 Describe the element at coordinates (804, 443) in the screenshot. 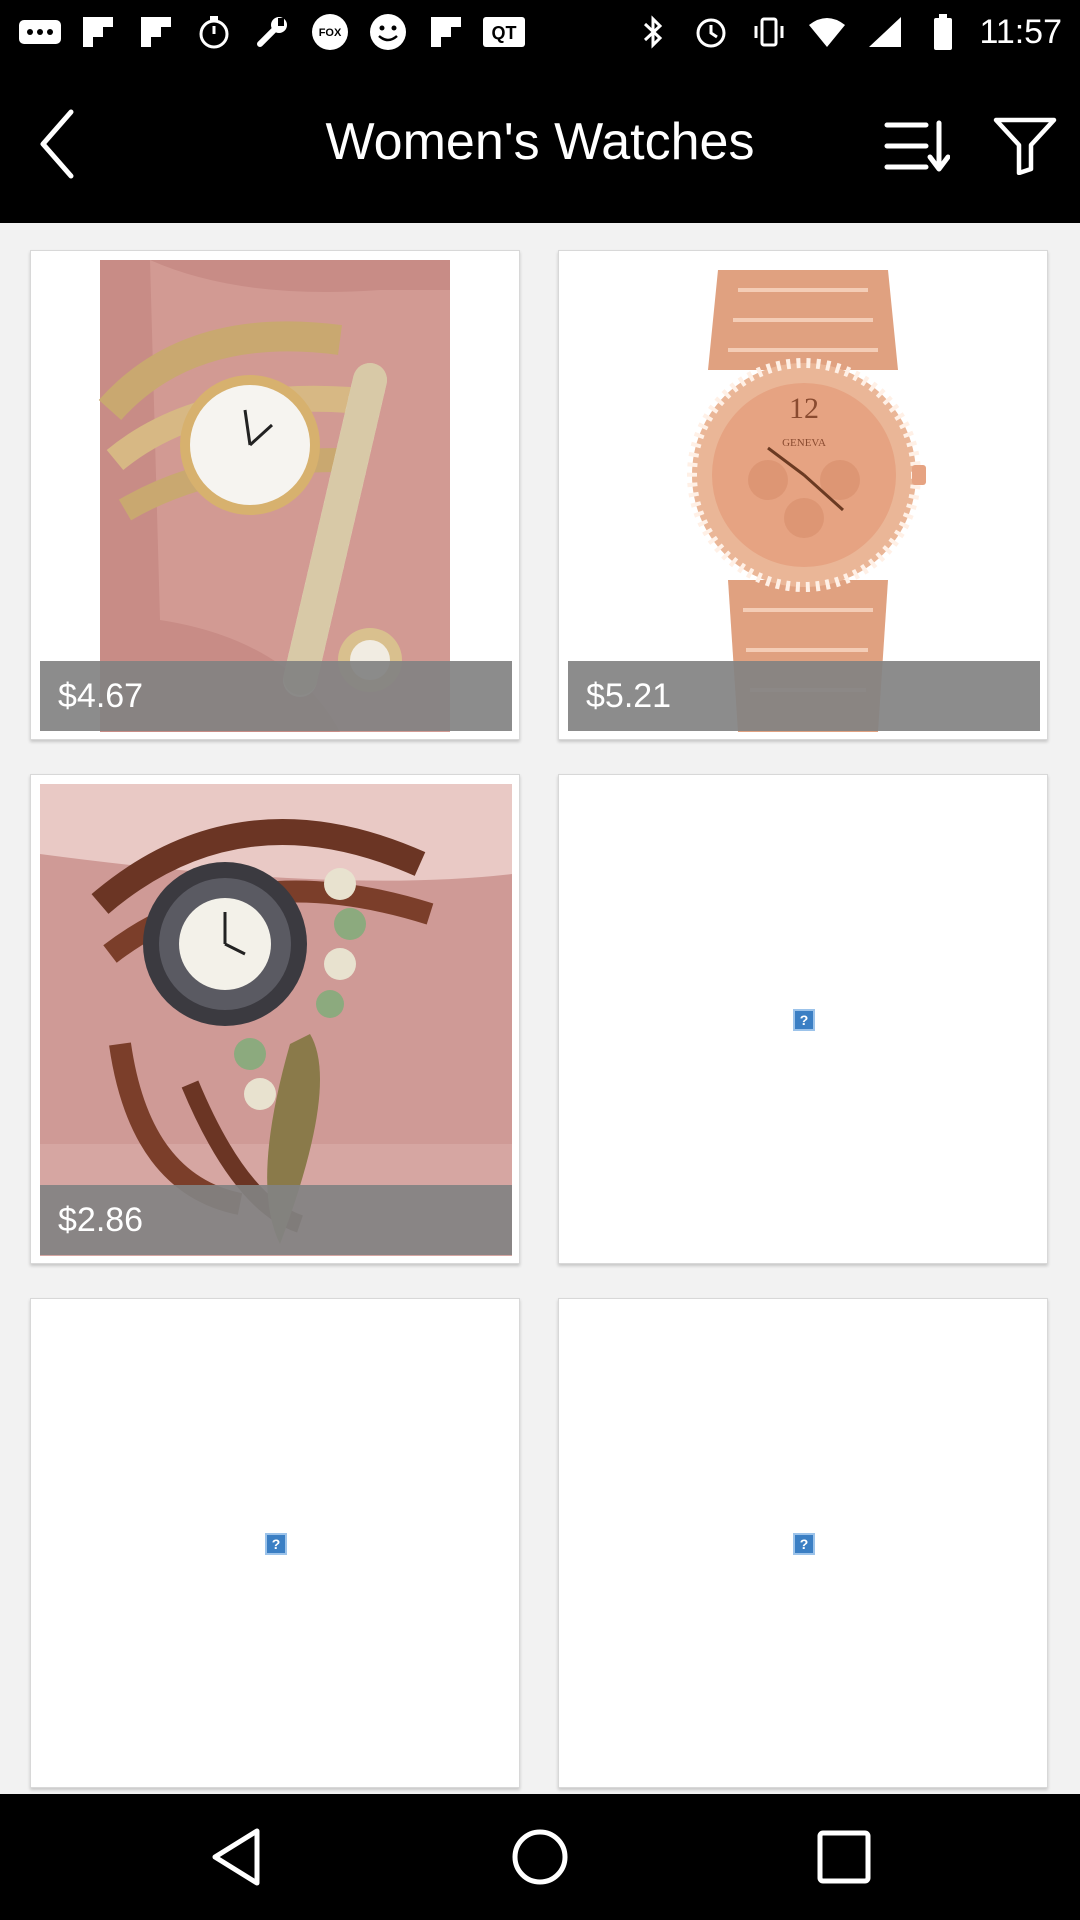

I see `svg-text: GENEVA` at that location.